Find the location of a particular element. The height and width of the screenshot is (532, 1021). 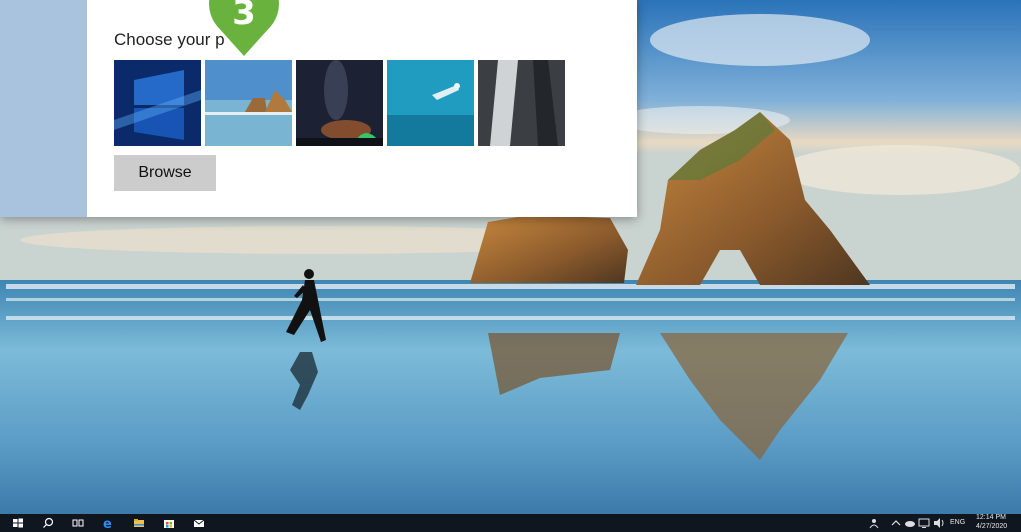

thumbnail-underwater-swimmer is located at coordinates (430, 103).